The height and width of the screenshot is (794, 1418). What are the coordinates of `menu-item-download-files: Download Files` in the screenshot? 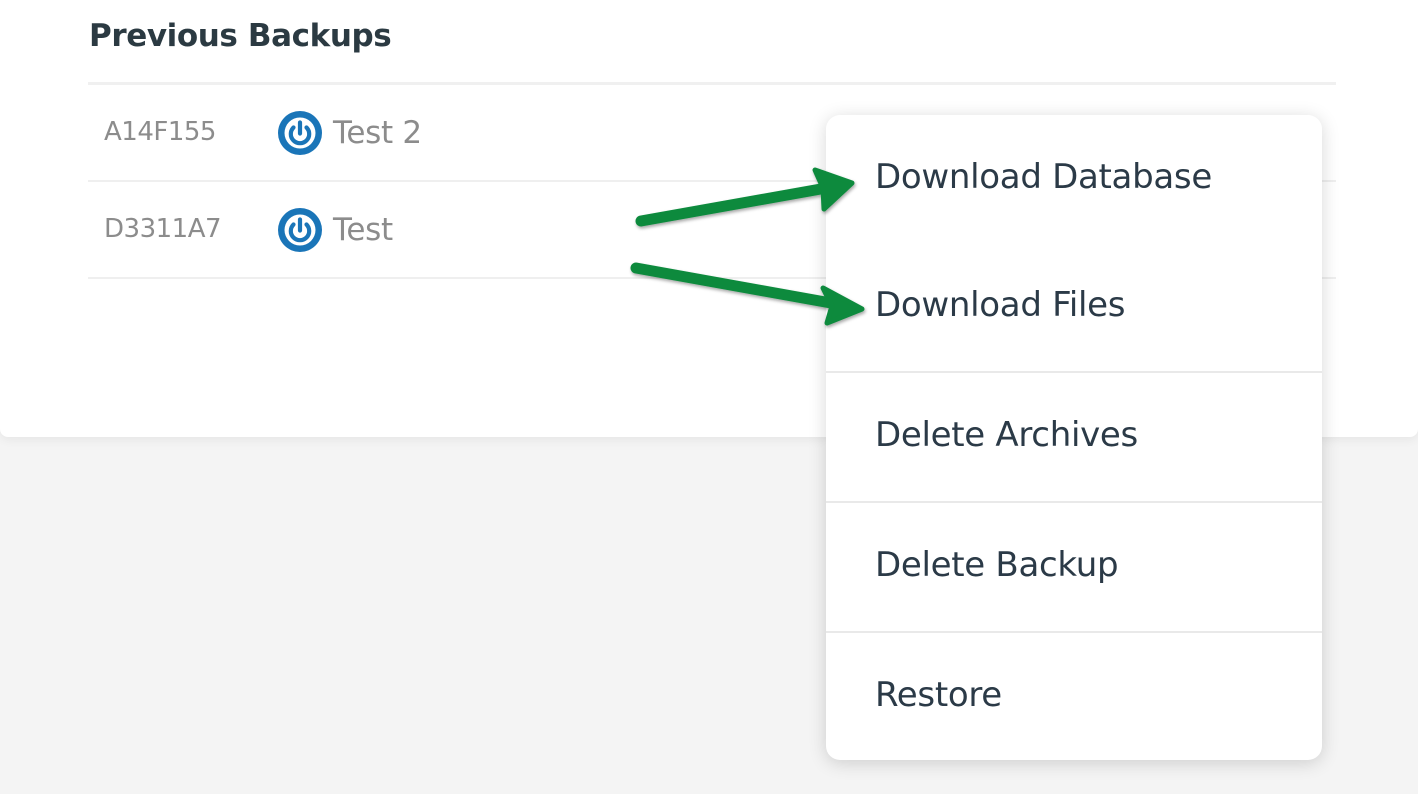 It's located at (1074, 305).